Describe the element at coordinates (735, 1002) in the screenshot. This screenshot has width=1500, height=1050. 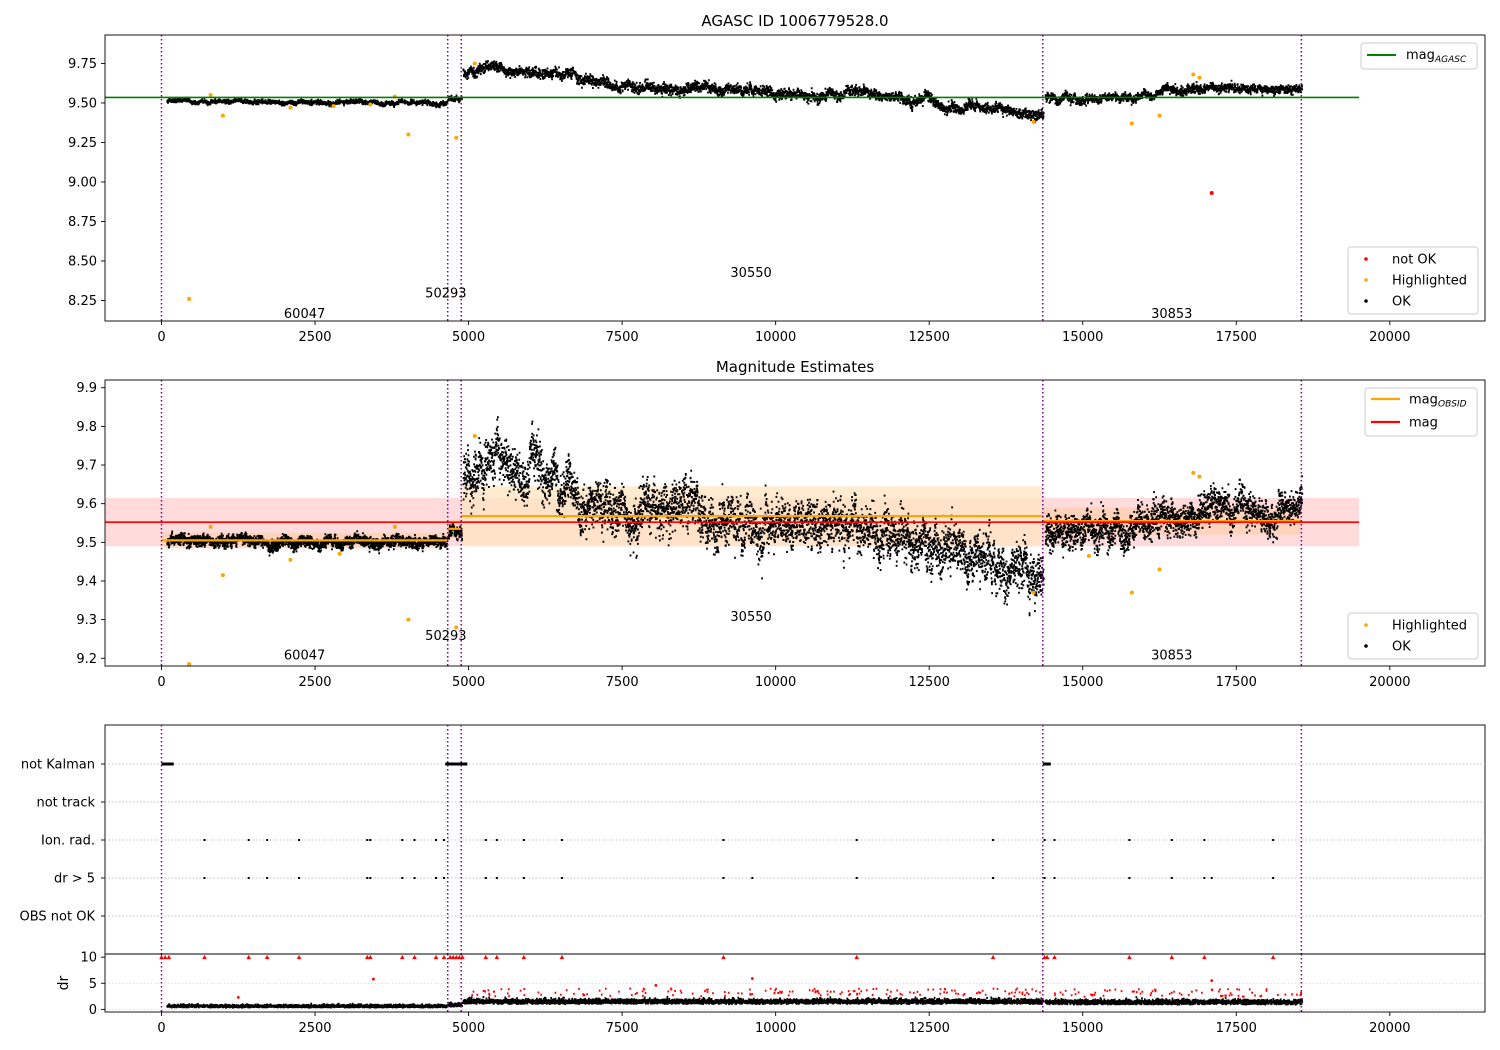
I see `dr-ok-points` at that location.